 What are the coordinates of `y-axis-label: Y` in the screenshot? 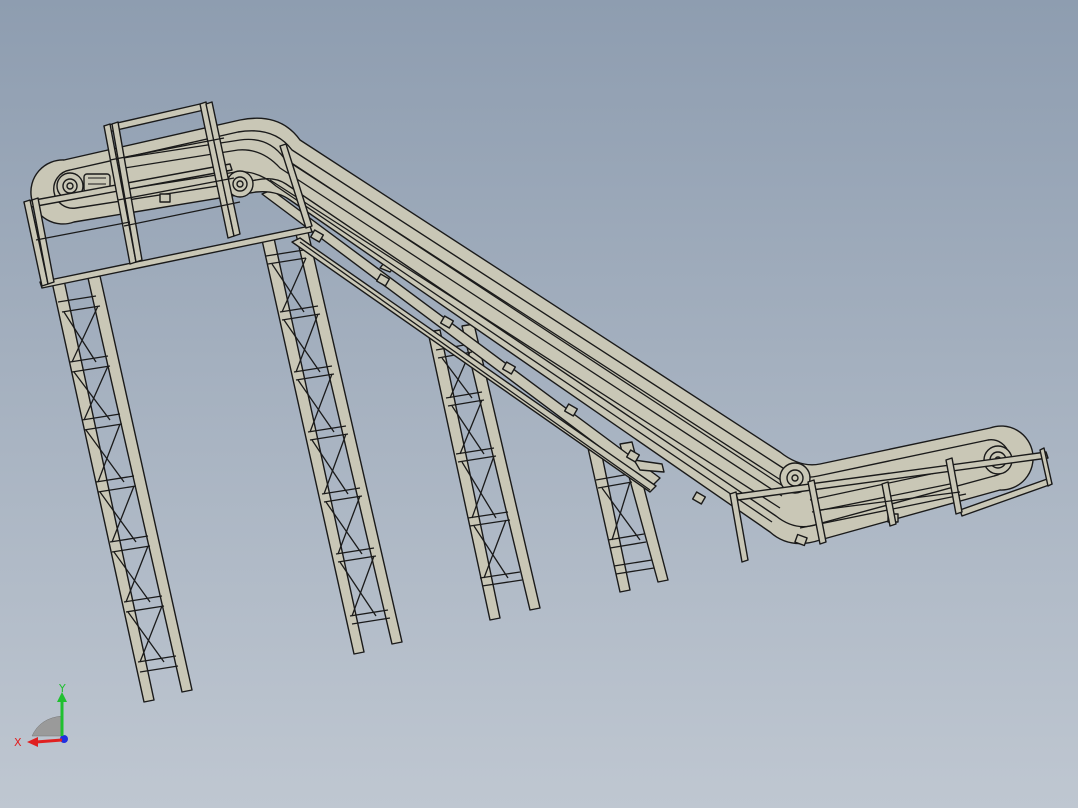 It's located at (62, 689).